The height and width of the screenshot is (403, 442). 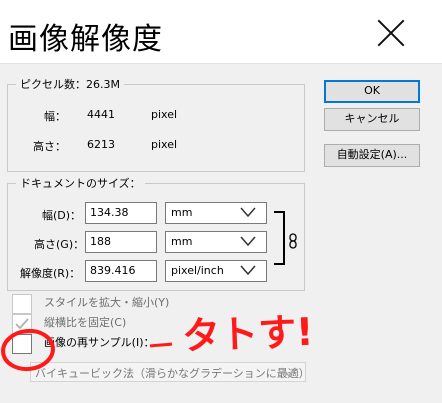 What do you see at coordinates (248, 334) in the screenshot?
I see `annotation-text: タトす!` at bounding box center [248, 334].